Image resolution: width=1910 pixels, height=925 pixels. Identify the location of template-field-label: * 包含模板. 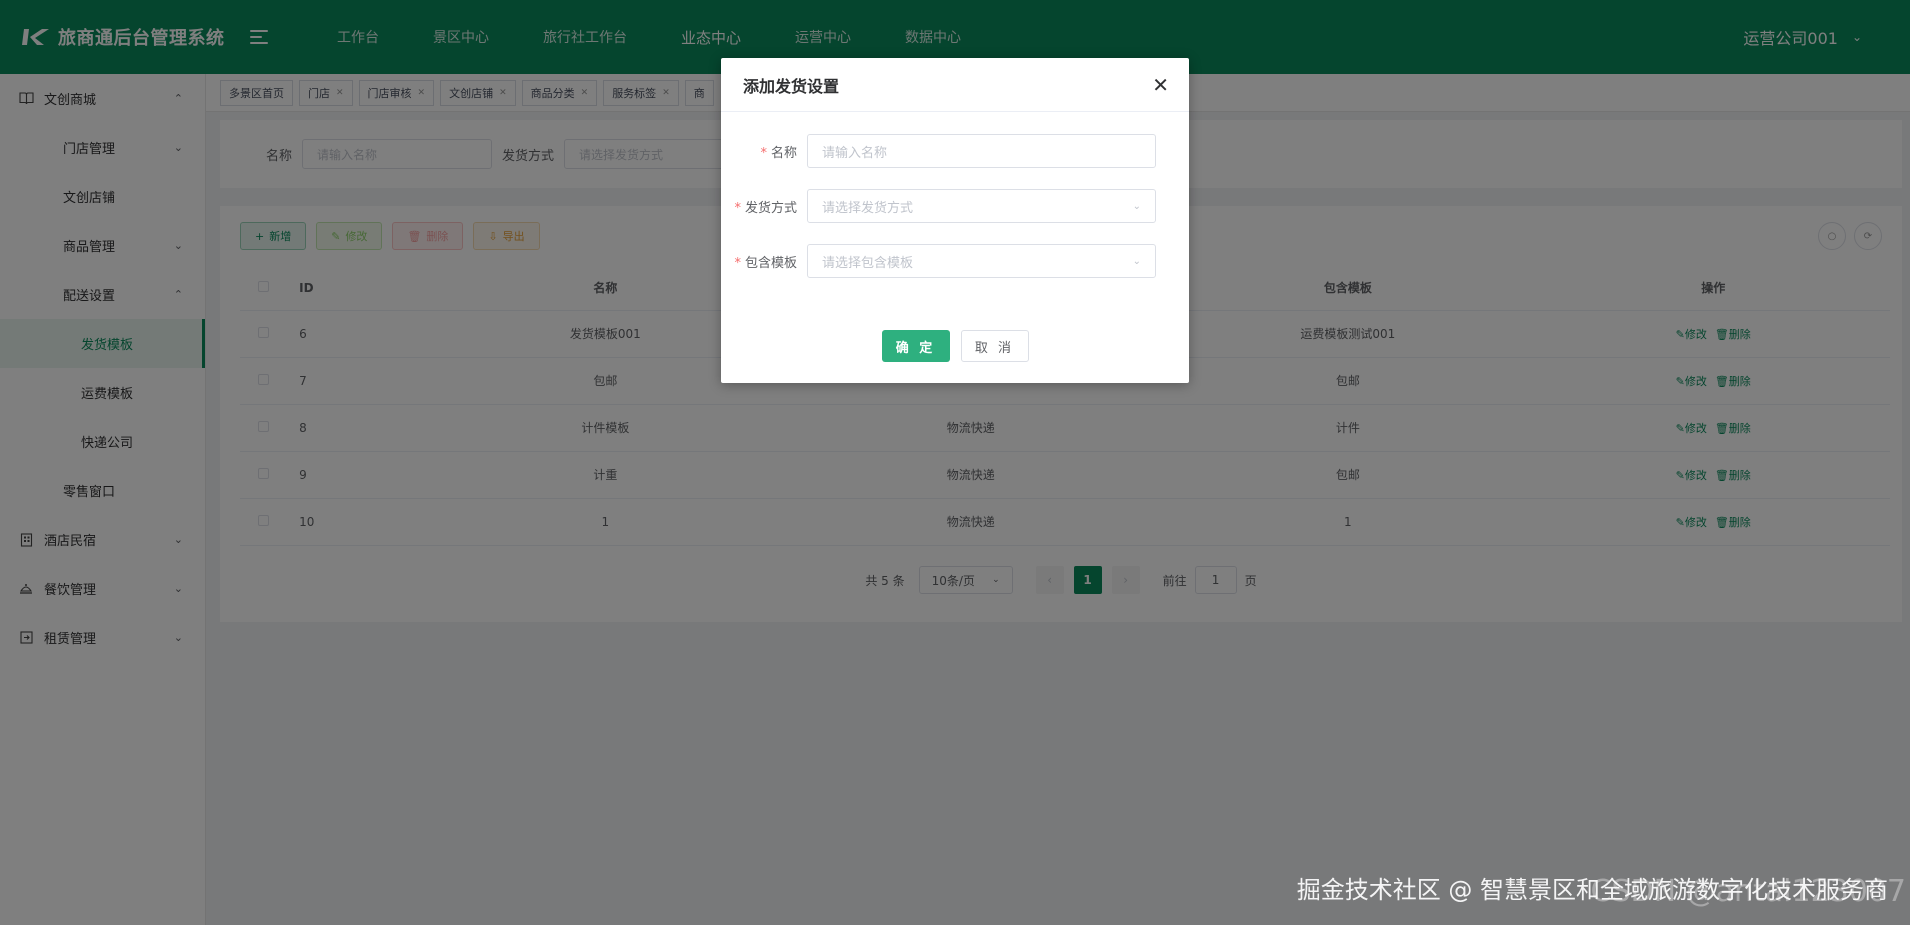
(765, 263).